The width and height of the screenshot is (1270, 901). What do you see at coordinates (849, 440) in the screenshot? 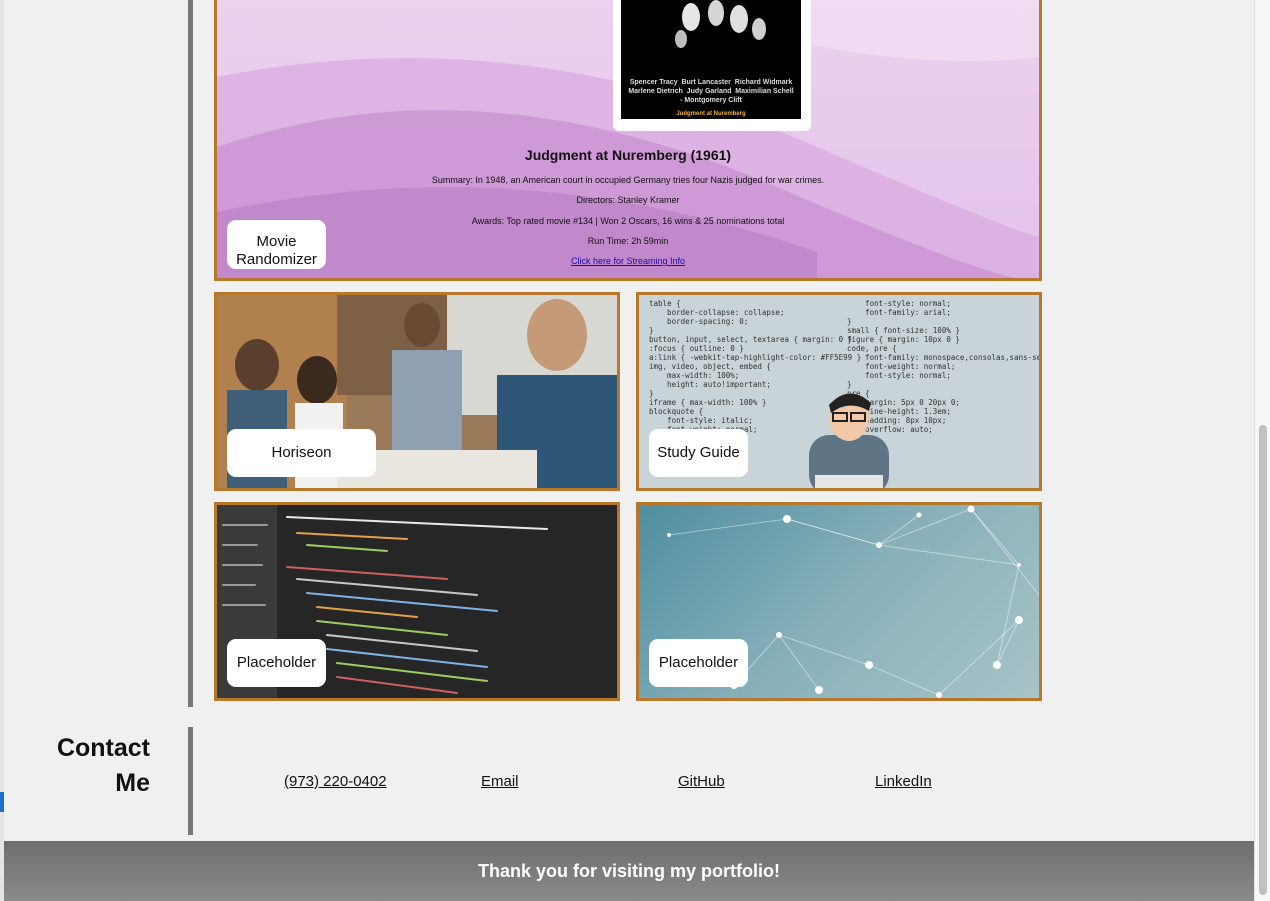
I see `developer-illustration` at bounding box center [849, 440].